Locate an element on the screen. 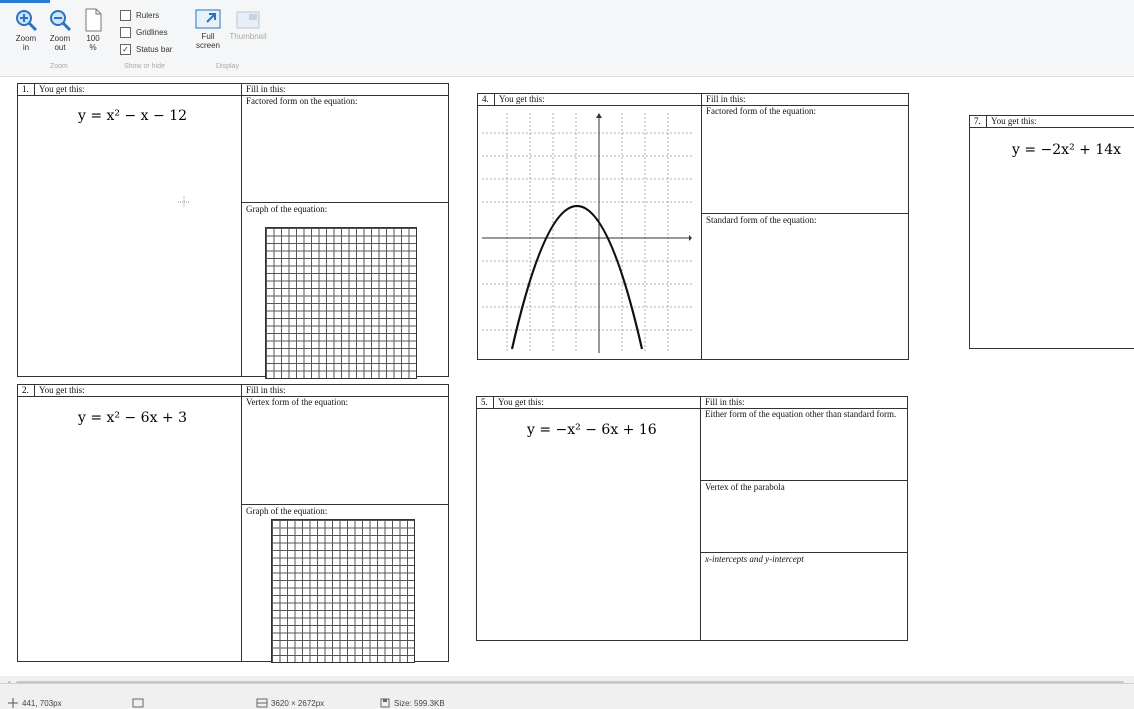 The image size is (1134, 709). rulers-label: Rulers is located at coordinates (148, 15).